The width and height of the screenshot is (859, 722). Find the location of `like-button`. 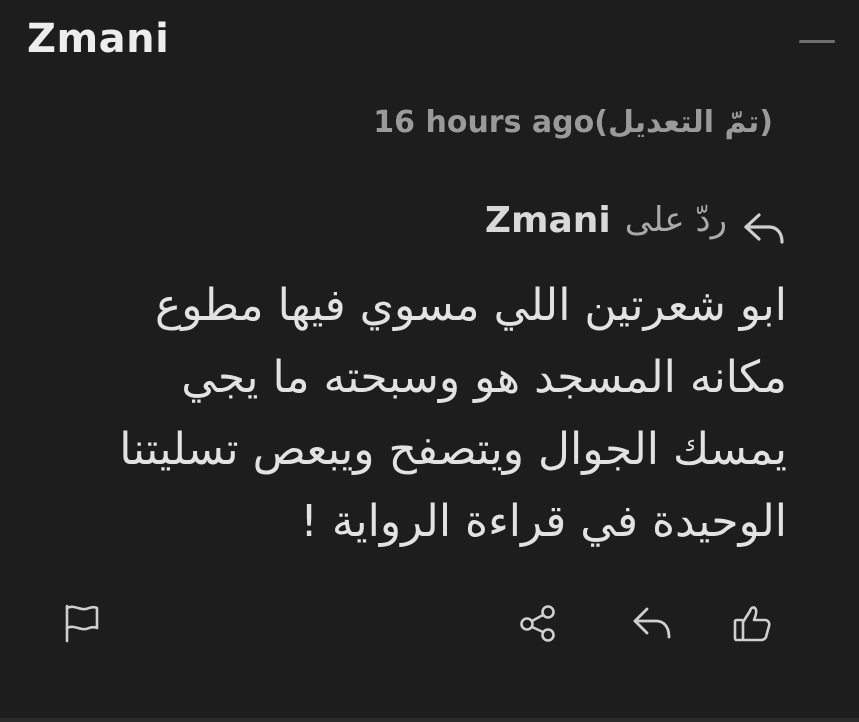

like-button is located at coordinates (752, 623).